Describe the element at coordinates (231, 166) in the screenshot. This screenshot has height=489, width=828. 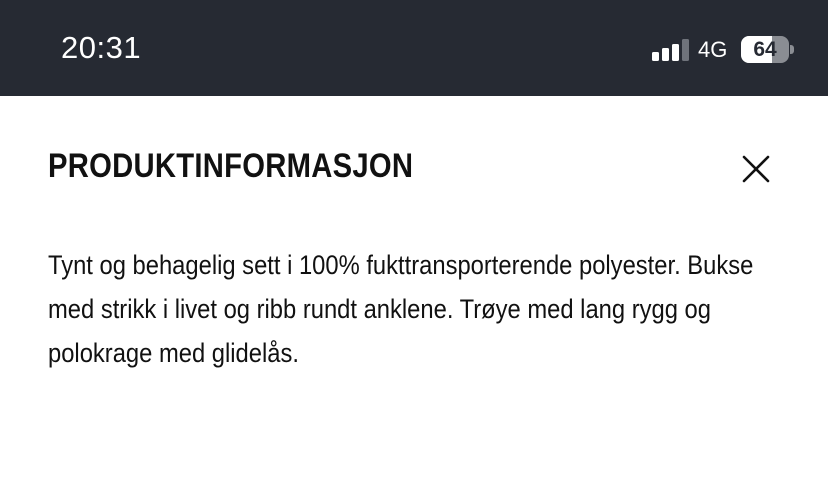
I see `page-title: PRODUKTINFORMASJON` at that location.